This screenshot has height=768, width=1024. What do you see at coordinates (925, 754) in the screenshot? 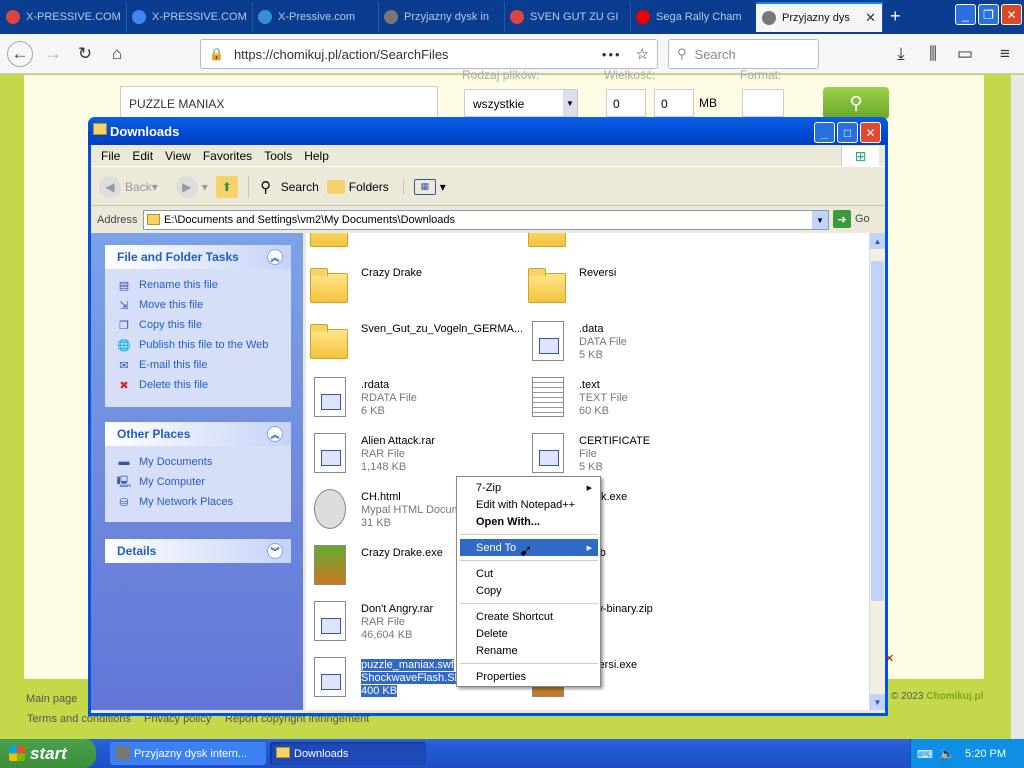
I see `keyboard-icon: ⌨` at bounding box center [925, 754].